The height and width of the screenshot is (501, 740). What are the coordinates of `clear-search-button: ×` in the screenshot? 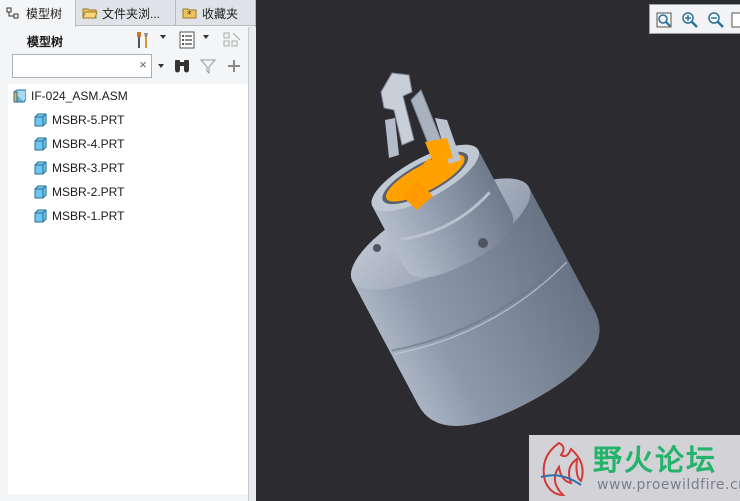 It's located at (143, 65).